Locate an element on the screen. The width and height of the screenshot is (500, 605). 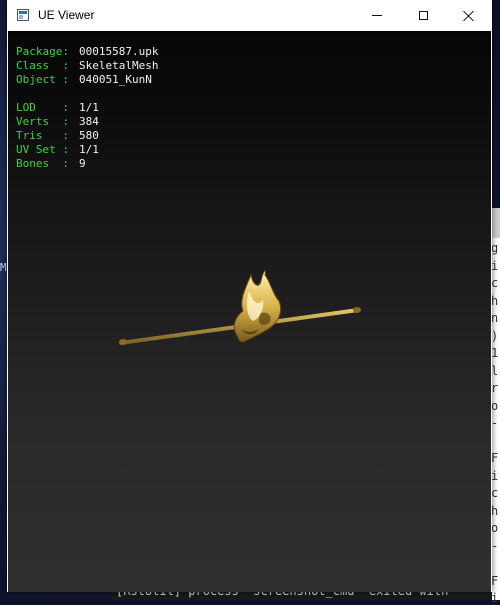
info-row-uvset: UV Set : 1/1 is located at coordinates (87, 150).